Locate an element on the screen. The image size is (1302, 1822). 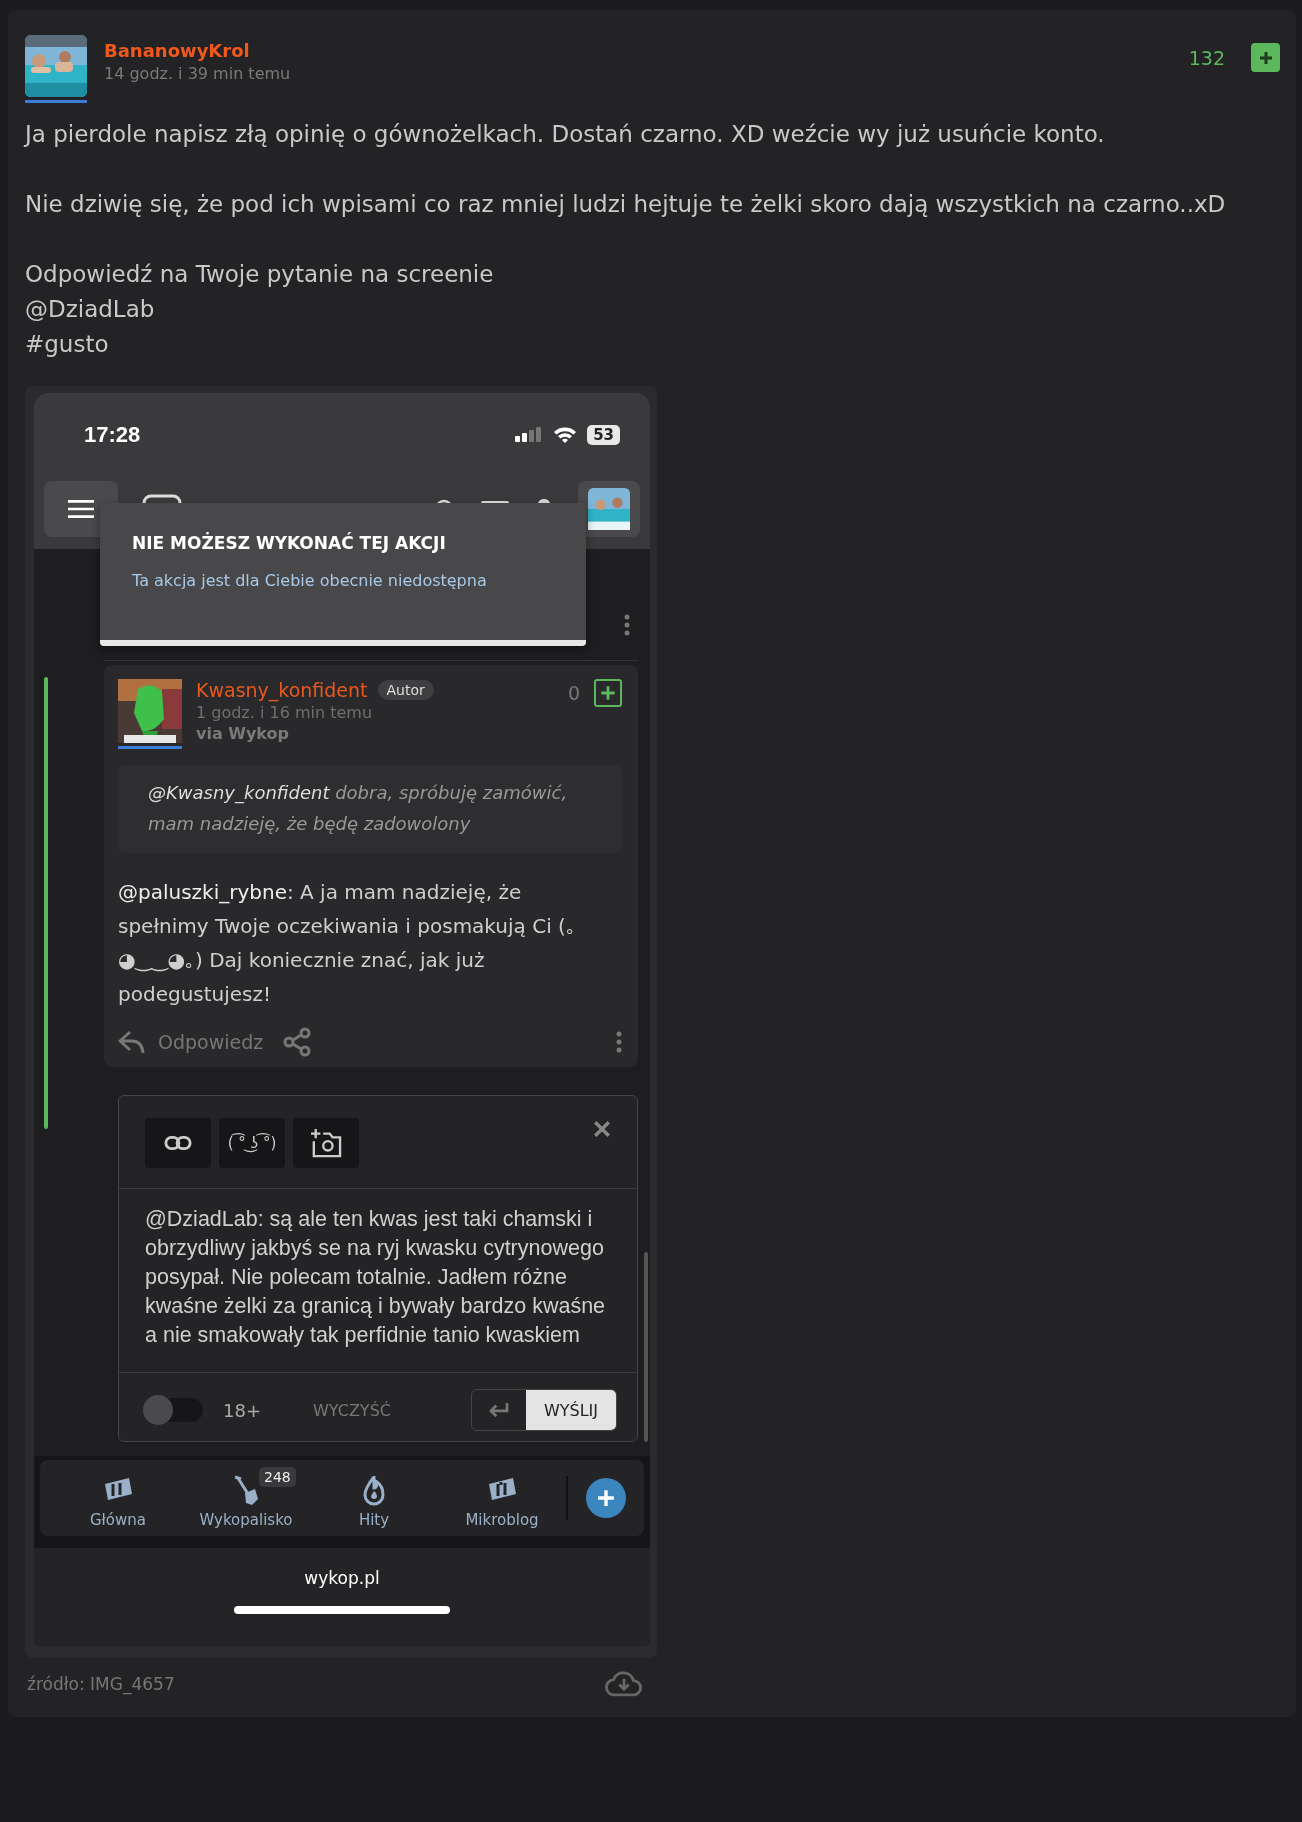
username-link: Kwasny_konfident is located at coordinates (282, 690).